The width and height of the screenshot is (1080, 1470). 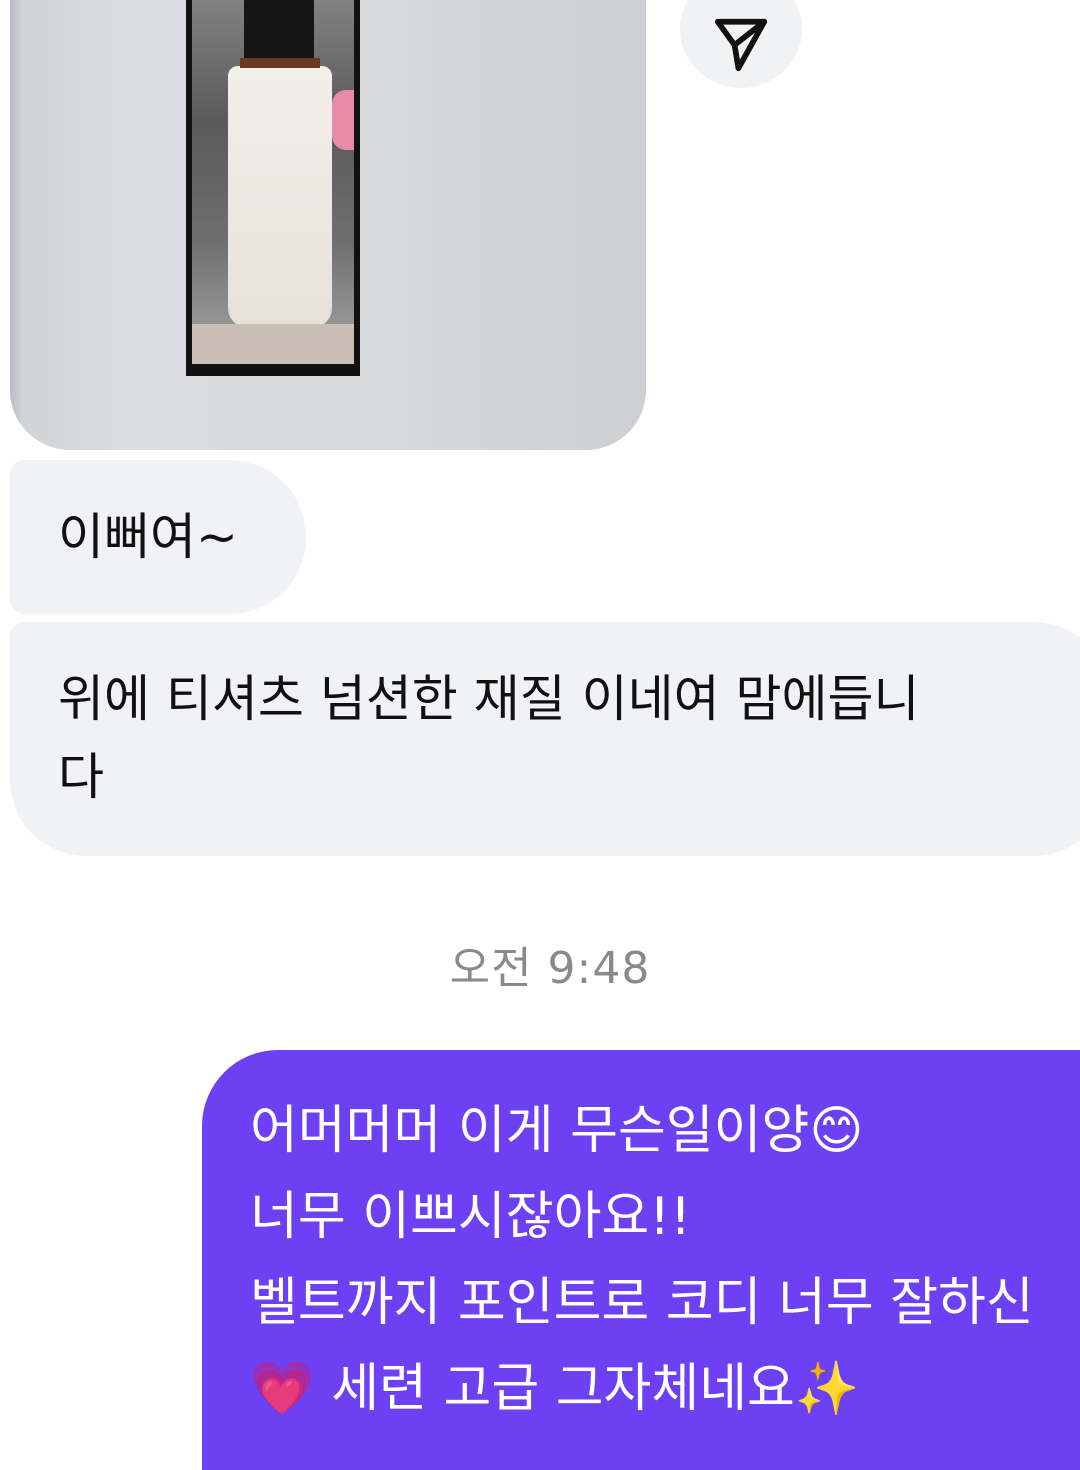 What do you see at coordinates (273, 344) in the screenshot?
I see `photo-floor` at bounding box center [273, 344].